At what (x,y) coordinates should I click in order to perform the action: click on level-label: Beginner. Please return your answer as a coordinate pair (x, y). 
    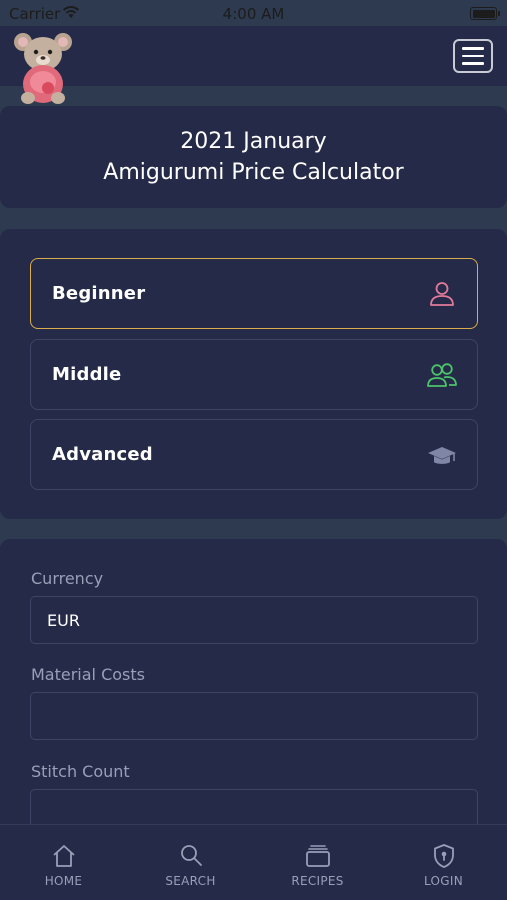
    Looking at the image, I should click on (99, 293).